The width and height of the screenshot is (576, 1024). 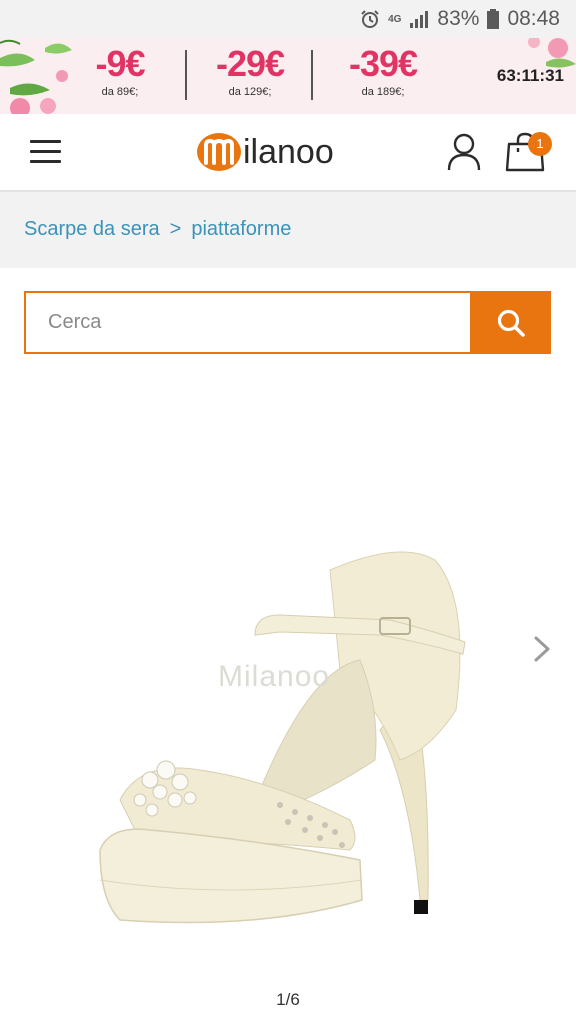 What do you see at coordinates (464, 154) in the screenshot?
I see `user-icon` at bounding box center [464, 154].